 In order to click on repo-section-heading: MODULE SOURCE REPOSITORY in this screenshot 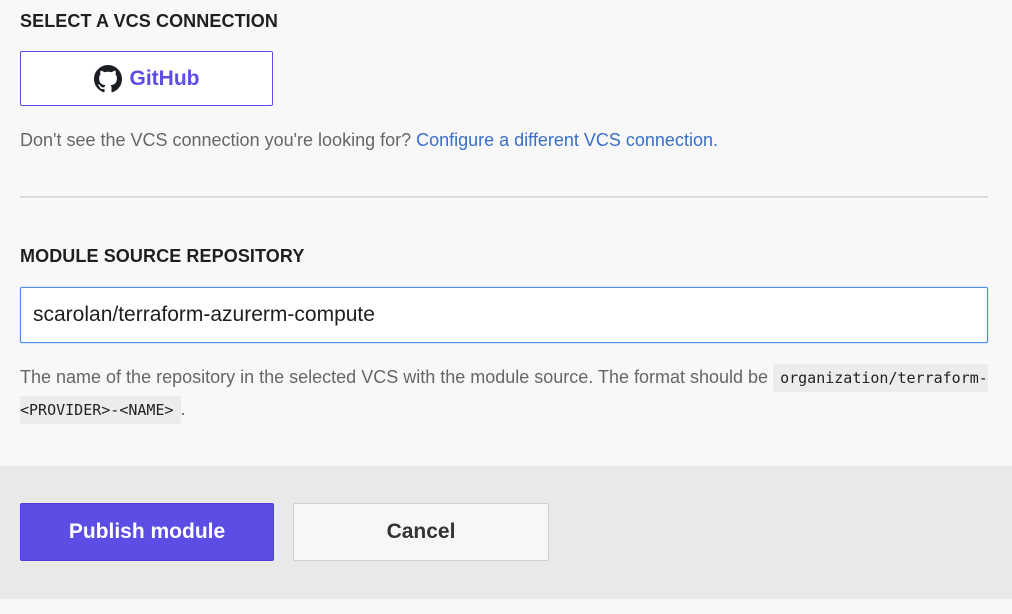, I will do `click(162, 256)`.